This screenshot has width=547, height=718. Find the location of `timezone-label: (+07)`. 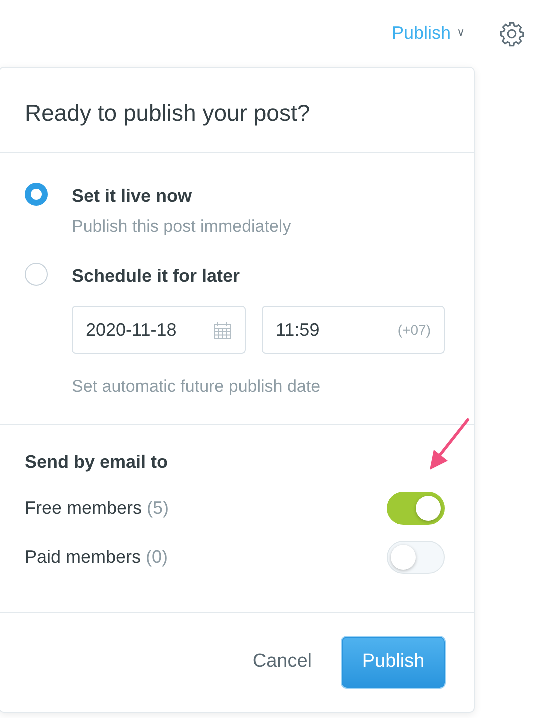

timezone-label: (+07) is located at coordinates (414, 330).